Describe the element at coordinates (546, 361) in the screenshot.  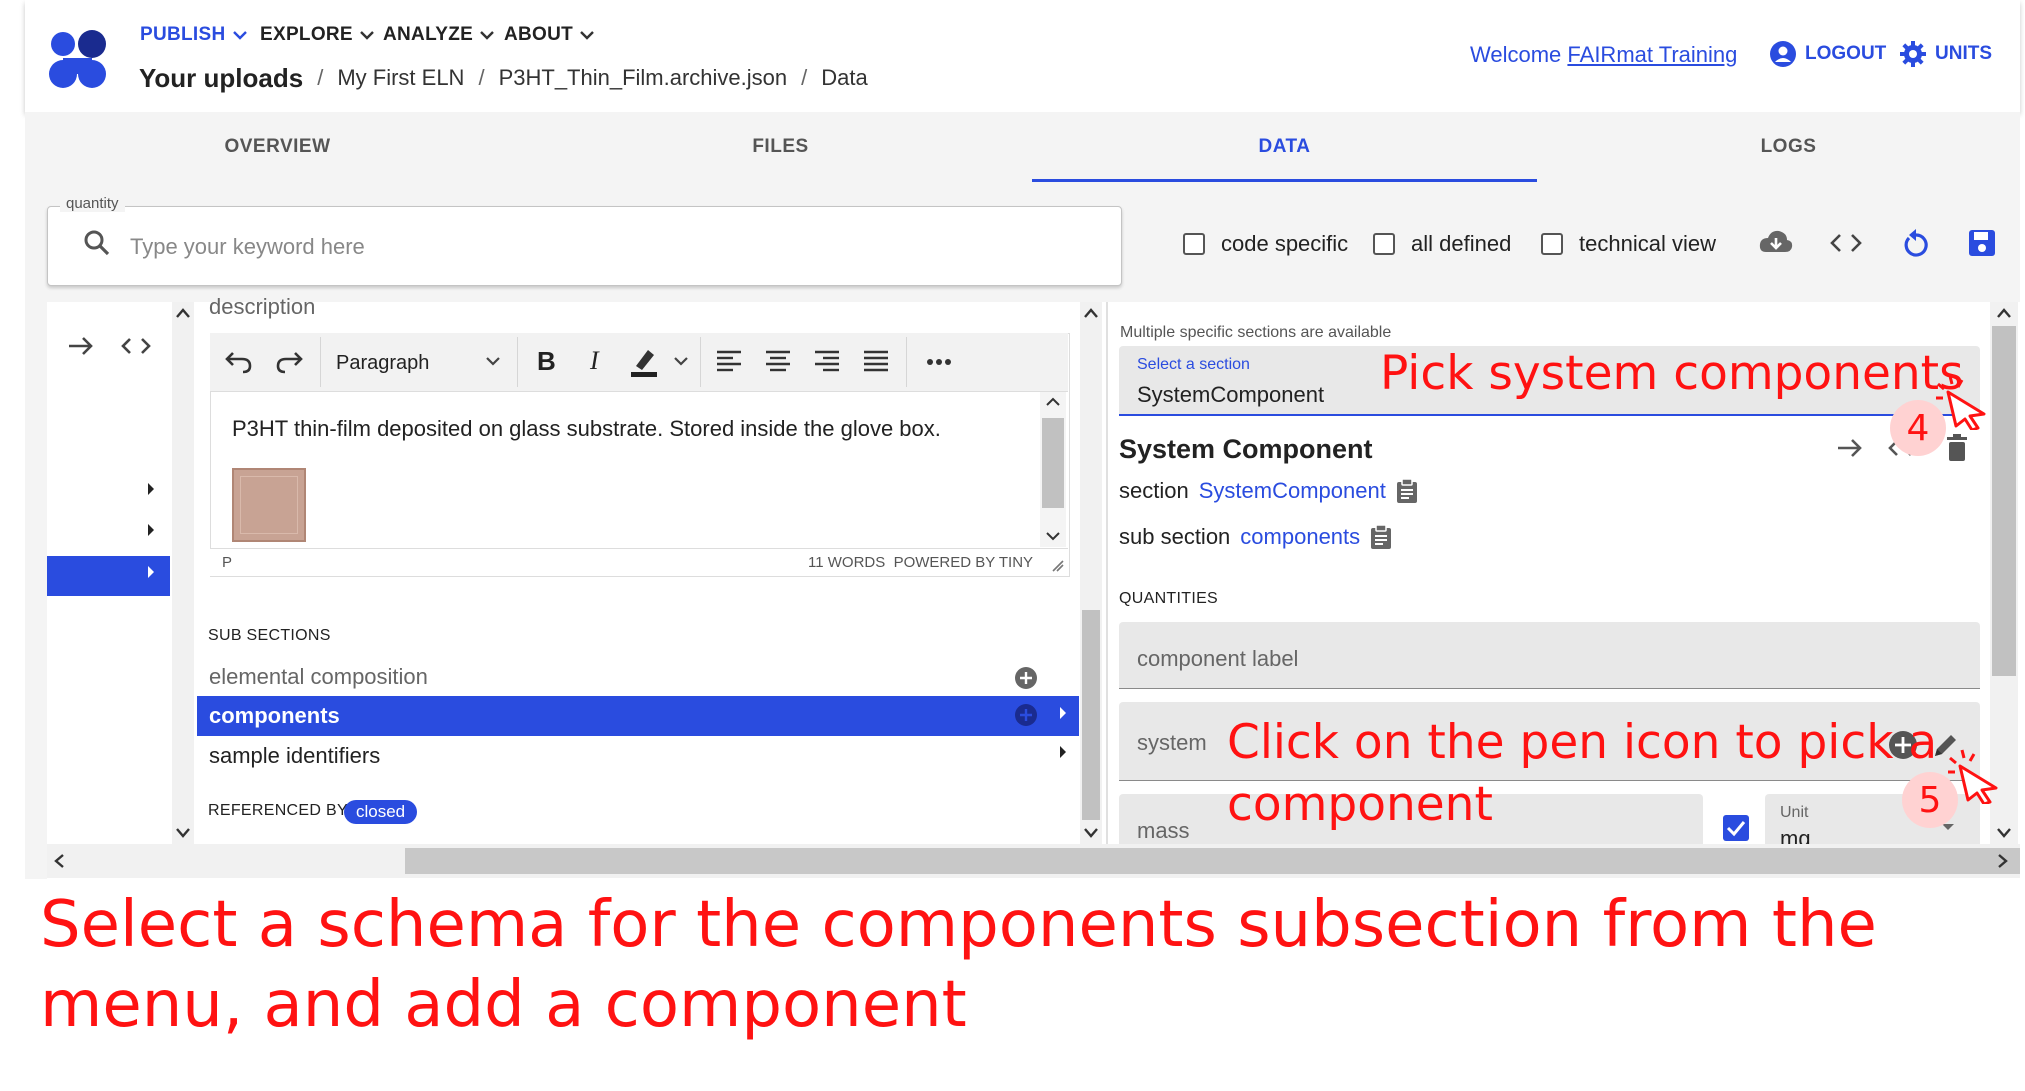
I see `bold-icon: B` at that location.